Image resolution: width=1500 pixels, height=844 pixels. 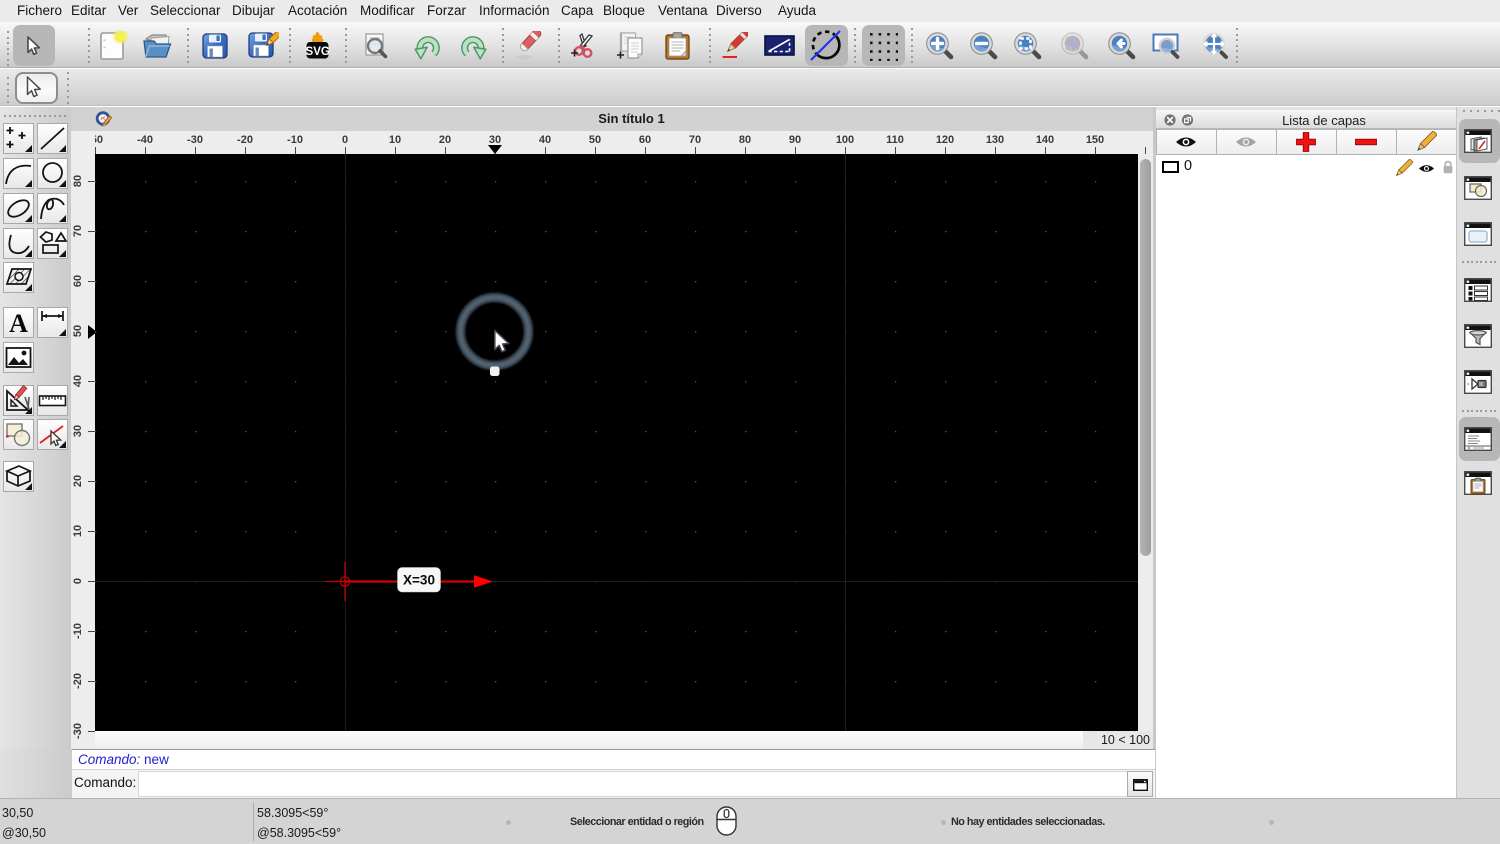 I want to click on svg-text: SVG, so click(x=318, y=52).